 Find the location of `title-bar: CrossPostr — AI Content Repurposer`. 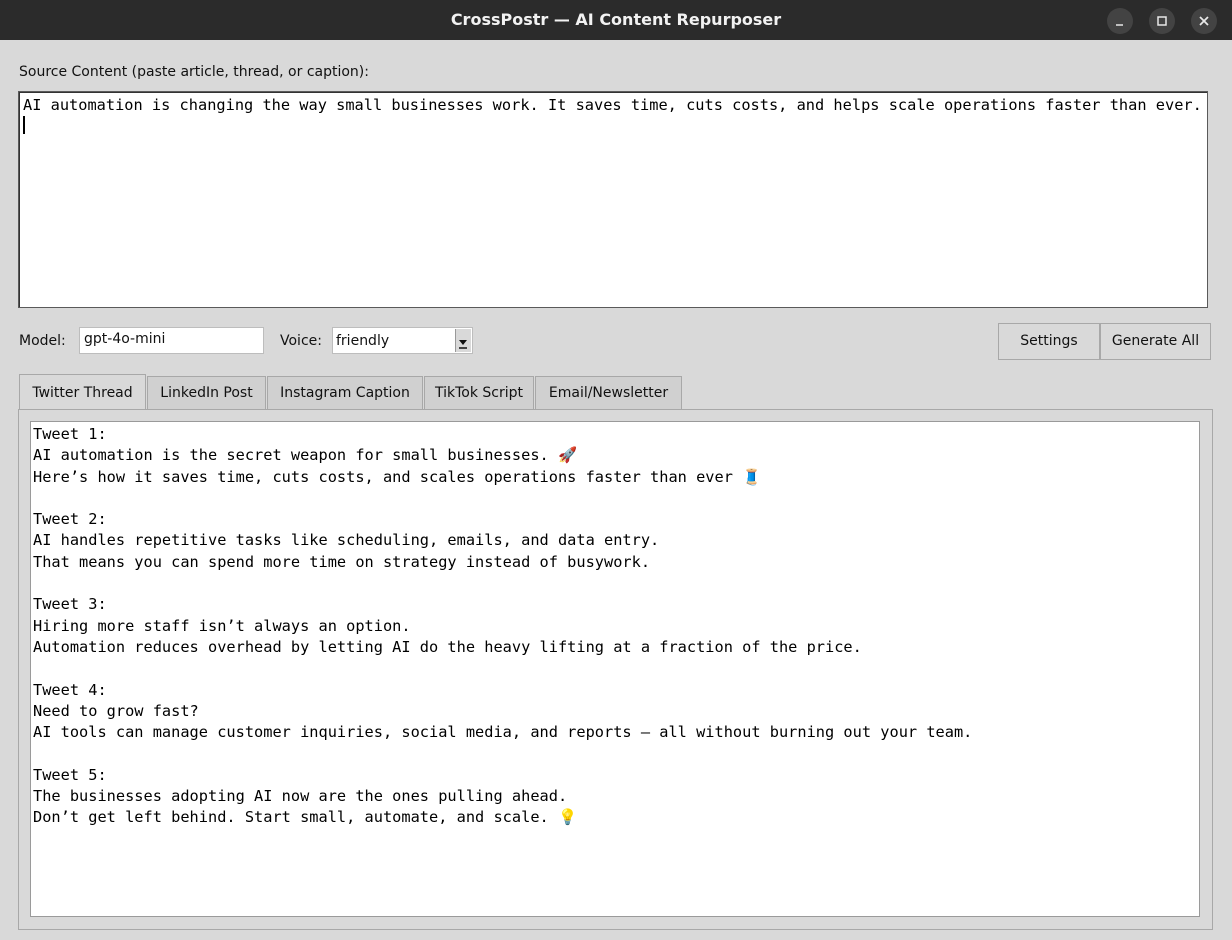

title-bar: CrossPostr — AI Content Repurposer is located at coordinates (616, 20).